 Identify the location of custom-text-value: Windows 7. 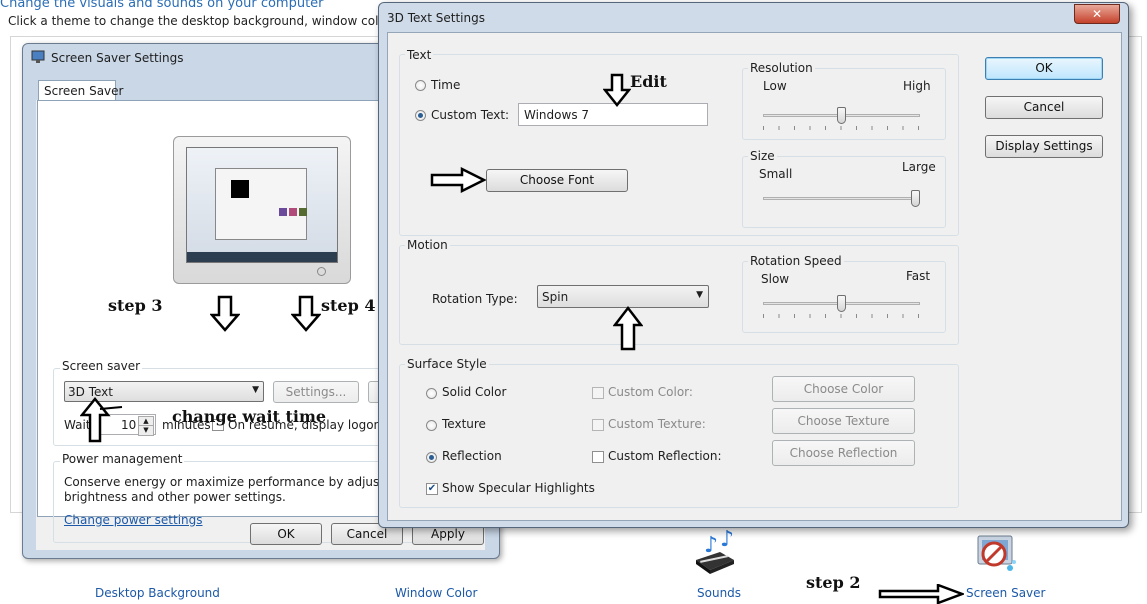
(557, 115).